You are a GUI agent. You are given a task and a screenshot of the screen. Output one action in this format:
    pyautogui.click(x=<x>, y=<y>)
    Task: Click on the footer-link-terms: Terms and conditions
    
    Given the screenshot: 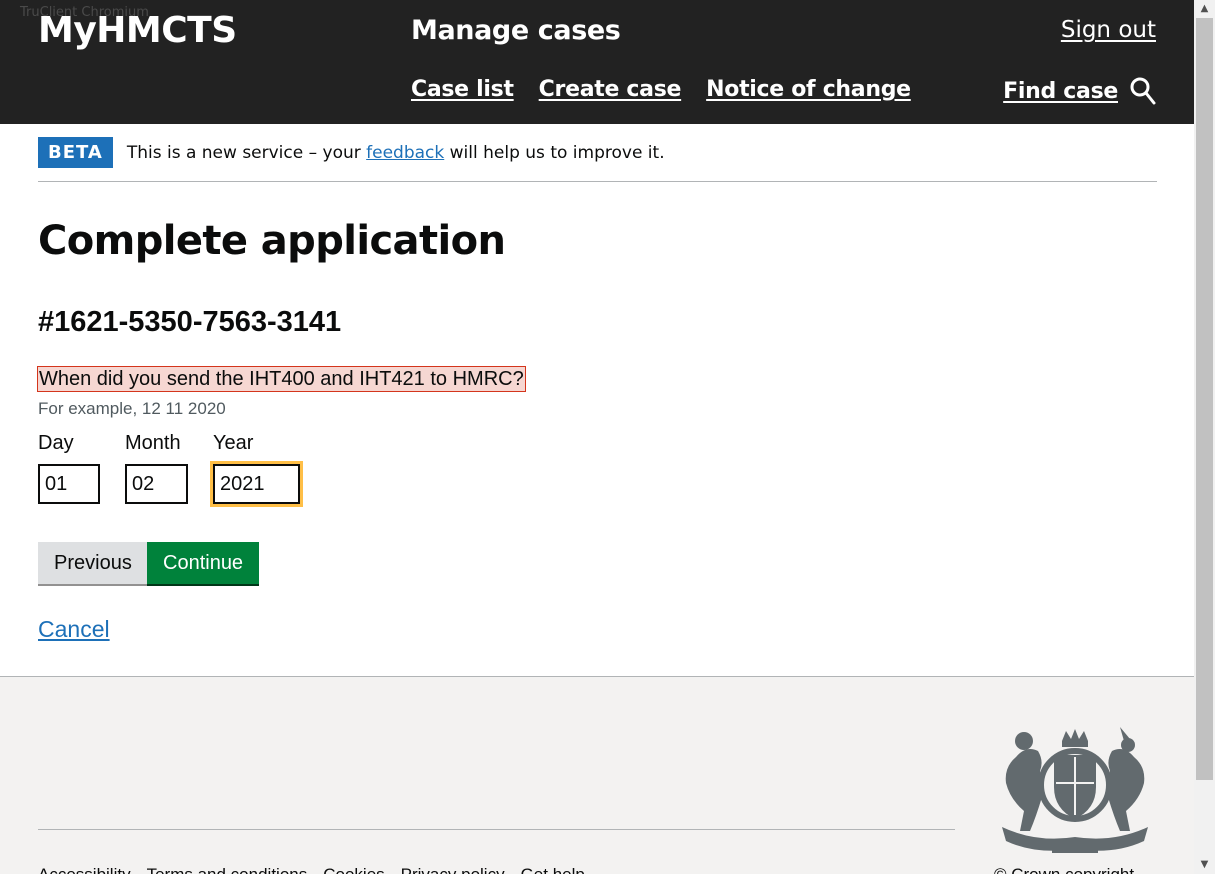 What is the action you would take?
    pyautogui.click(x=227, y=869)
    